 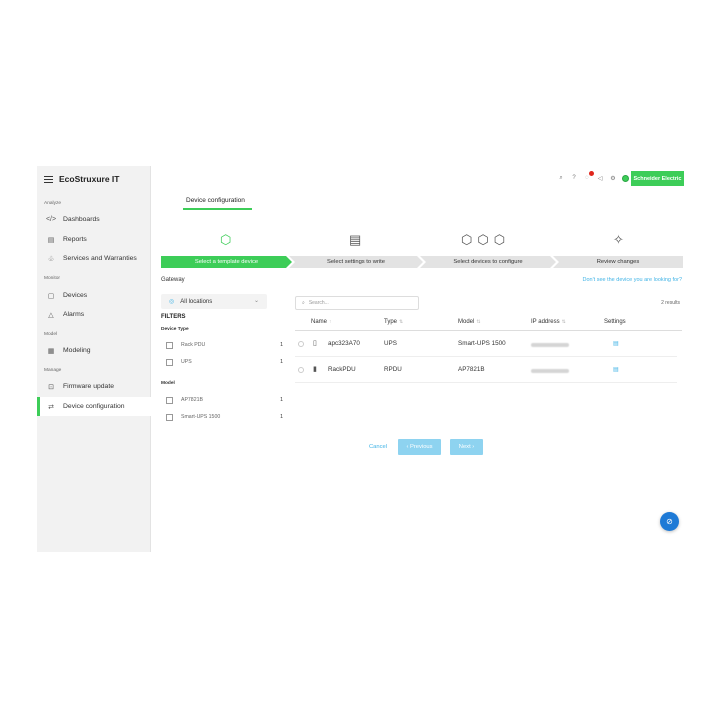 What do you see at coordinates (192, 400) in the screenshot?
I see `filter-option-label: AP7821B` at bounding box center [192, 400].